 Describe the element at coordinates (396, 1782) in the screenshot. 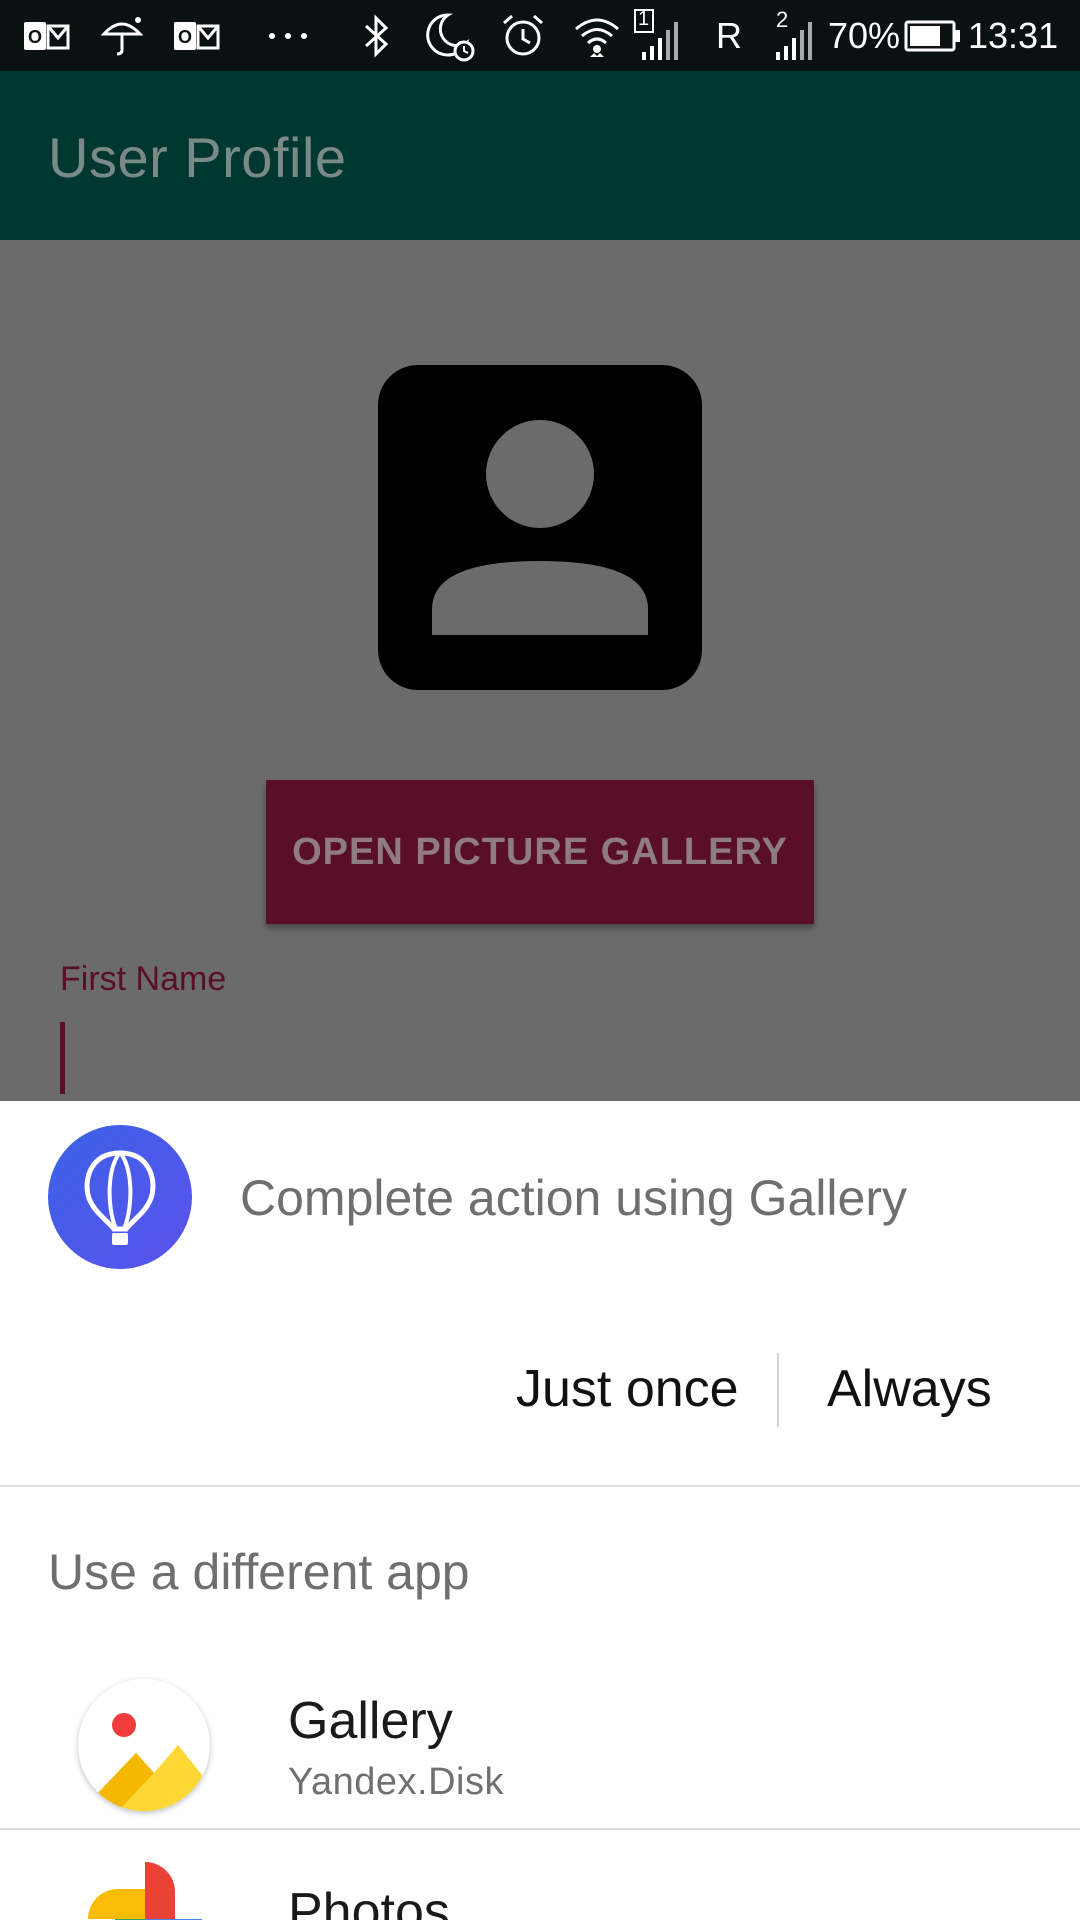

I see `app-subtitle: Yandex.Disk` at that location.